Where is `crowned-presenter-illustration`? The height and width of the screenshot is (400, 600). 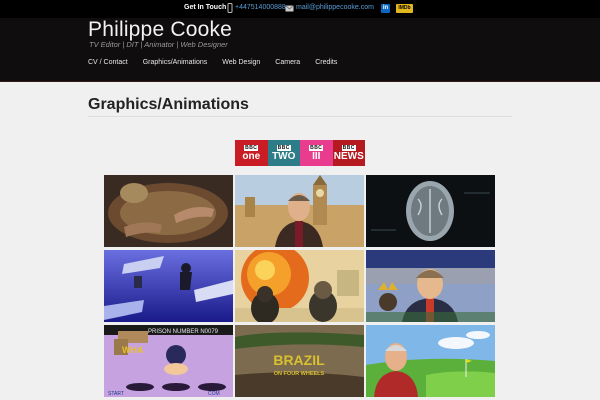 crowned-presenter-illustration is located at coordinates (430, 286).